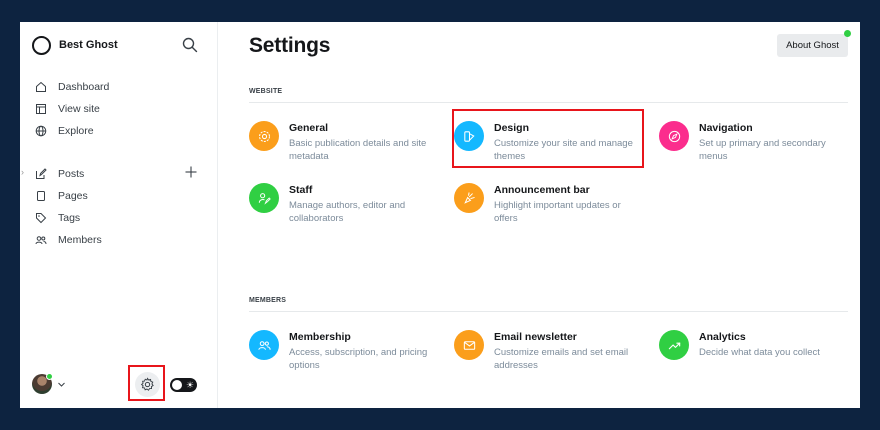 The image size is (880, 430). What do you see at coordinates (469, 345) in the screenshot?
I see `envelope-icon` at bounding box center [469, 345].